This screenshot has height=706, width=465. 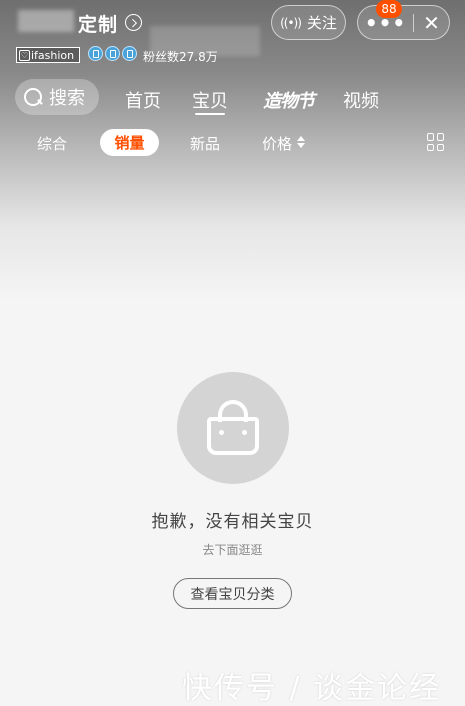 I want to click on ifashion-tag: ♡ ifashion, so click(x=48, y=55).